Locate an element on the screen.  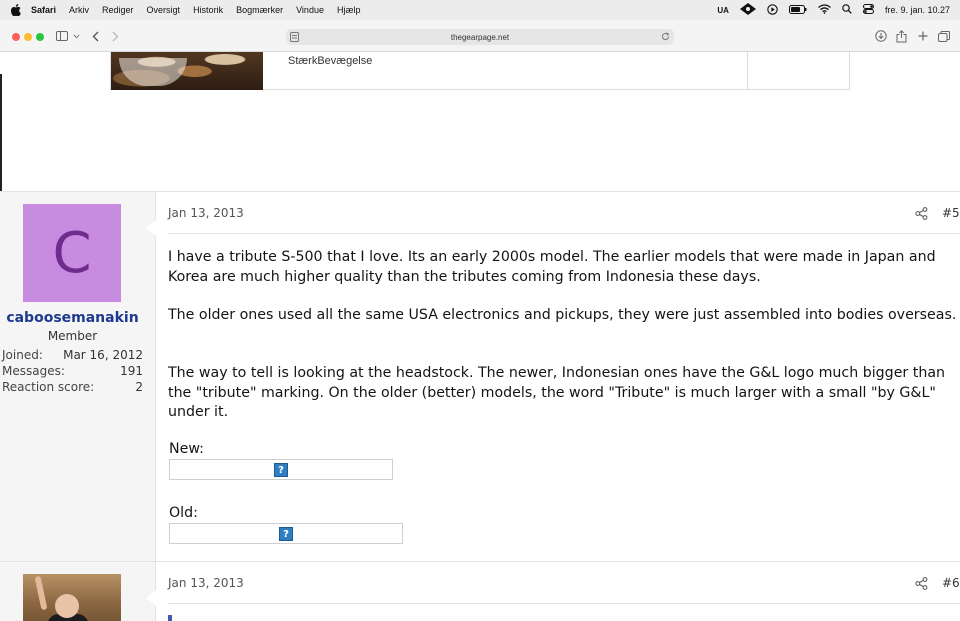
spotlight-search-icon is located at coordinates (847, 10).